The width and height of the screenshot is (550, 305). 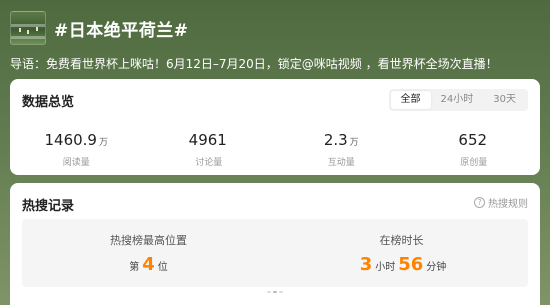 I want to click on topic-header: #日本绝平荷兰#, so click(x=99, y=28).